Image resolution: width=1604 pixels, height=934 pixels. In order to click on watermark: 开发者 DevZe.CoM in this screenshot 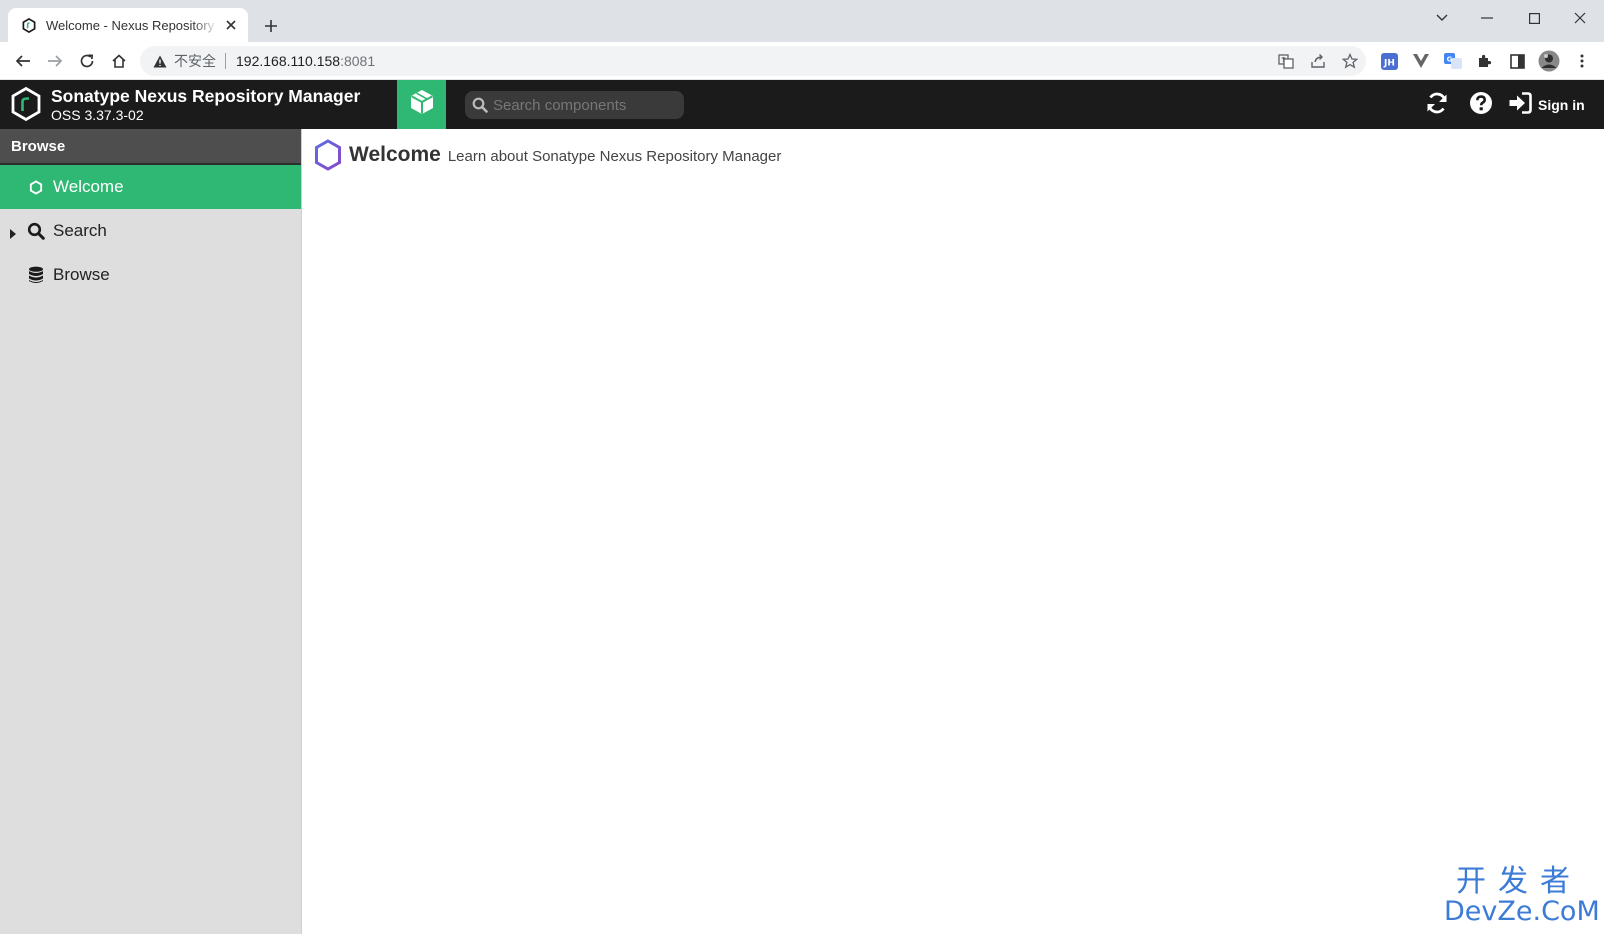, I will do `click(1522, 895)`.